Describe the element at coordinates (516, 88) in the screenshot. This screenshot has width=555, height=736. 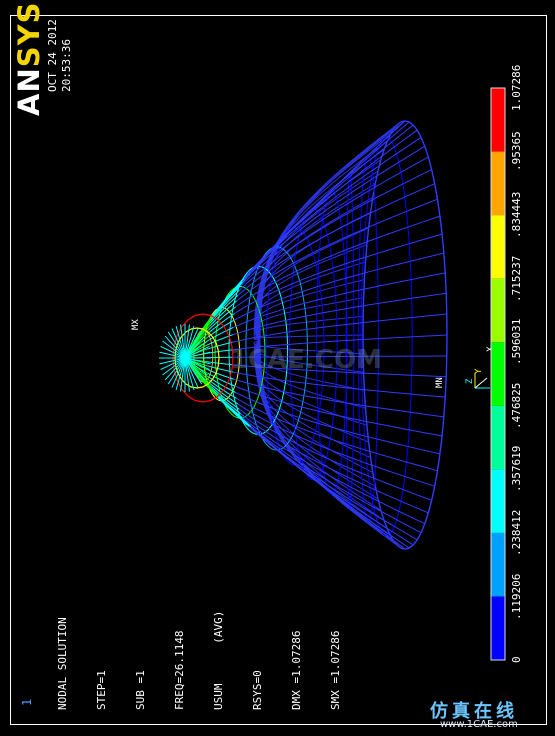
I see `legend-value: 1.07286` at that location.